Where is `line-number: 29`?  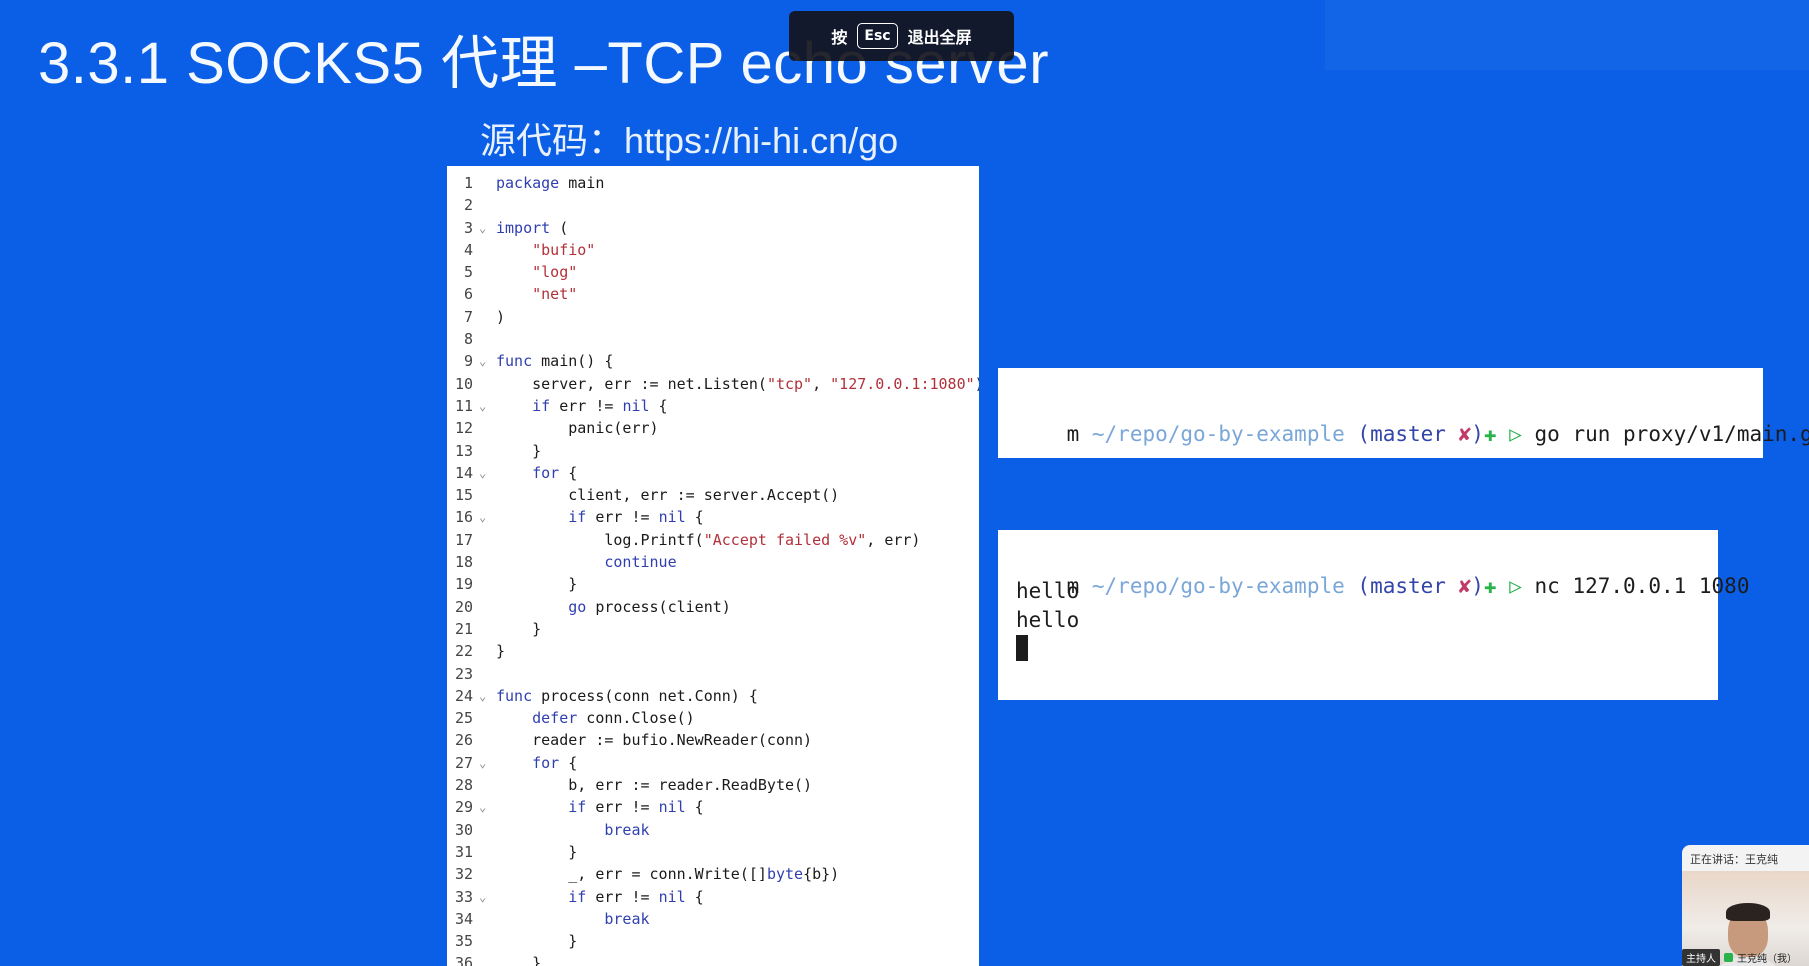
line-number: 29 is located at coordinates (463, 807).